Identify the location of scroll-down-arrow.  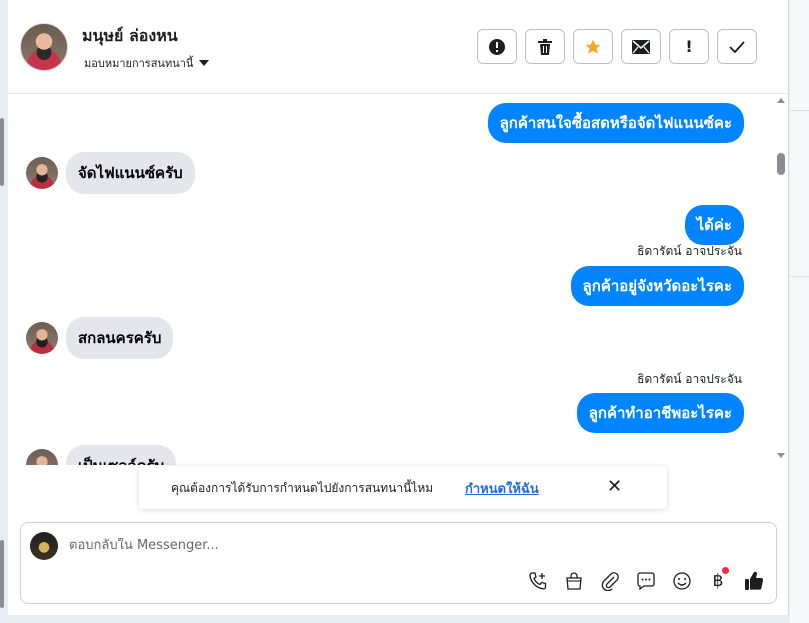
(781, 455).